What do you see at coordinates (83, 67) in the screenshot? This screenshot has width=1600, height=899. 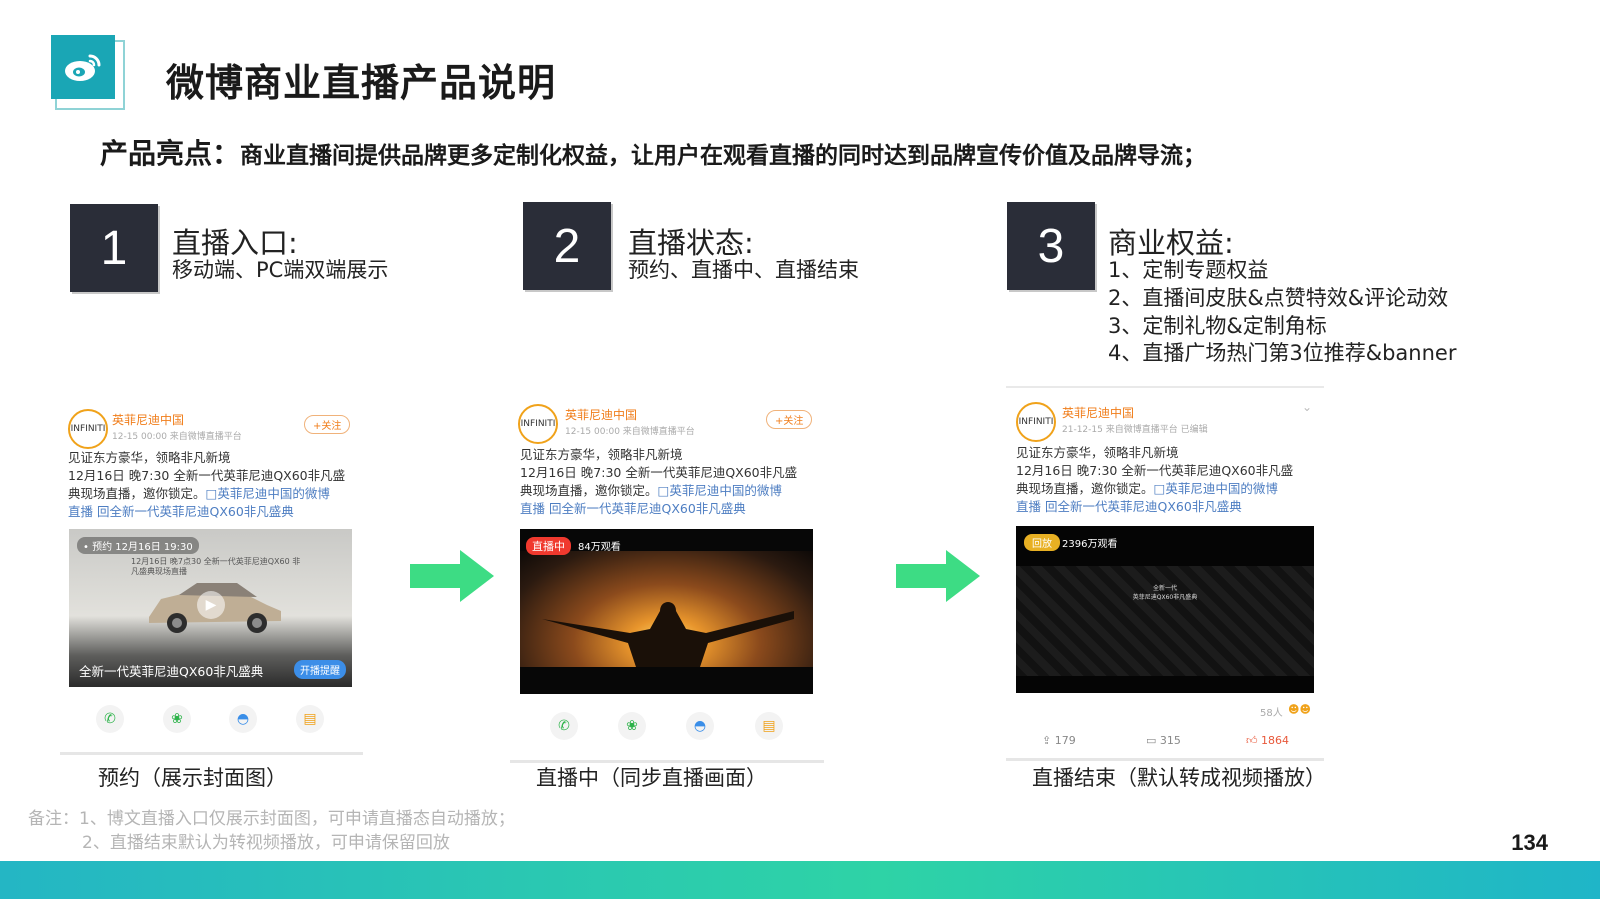 I see `weibo-logo-icon` at bounding box center [83, 67].